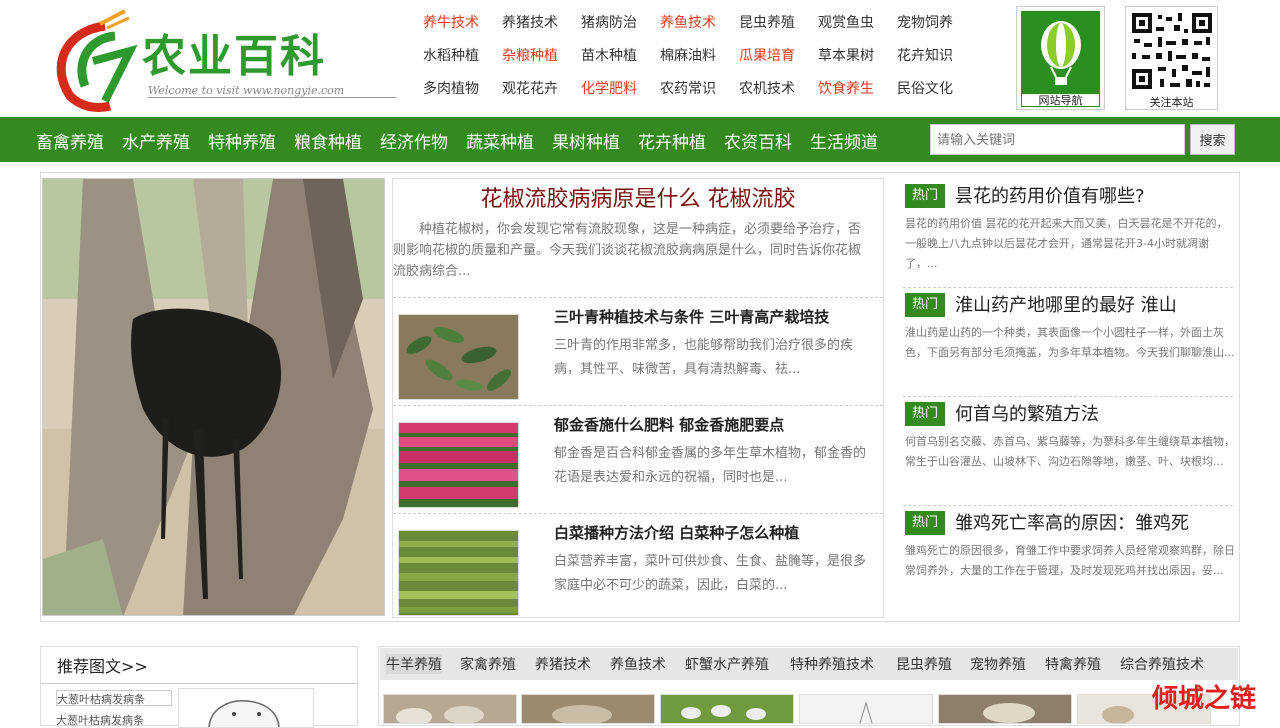 The image size is (1280, 728). What do you see at coordinates (1060, 100) in the screenshot?
I see `site-nav-caption: 网站导航` at bounding box center [1060, 100].